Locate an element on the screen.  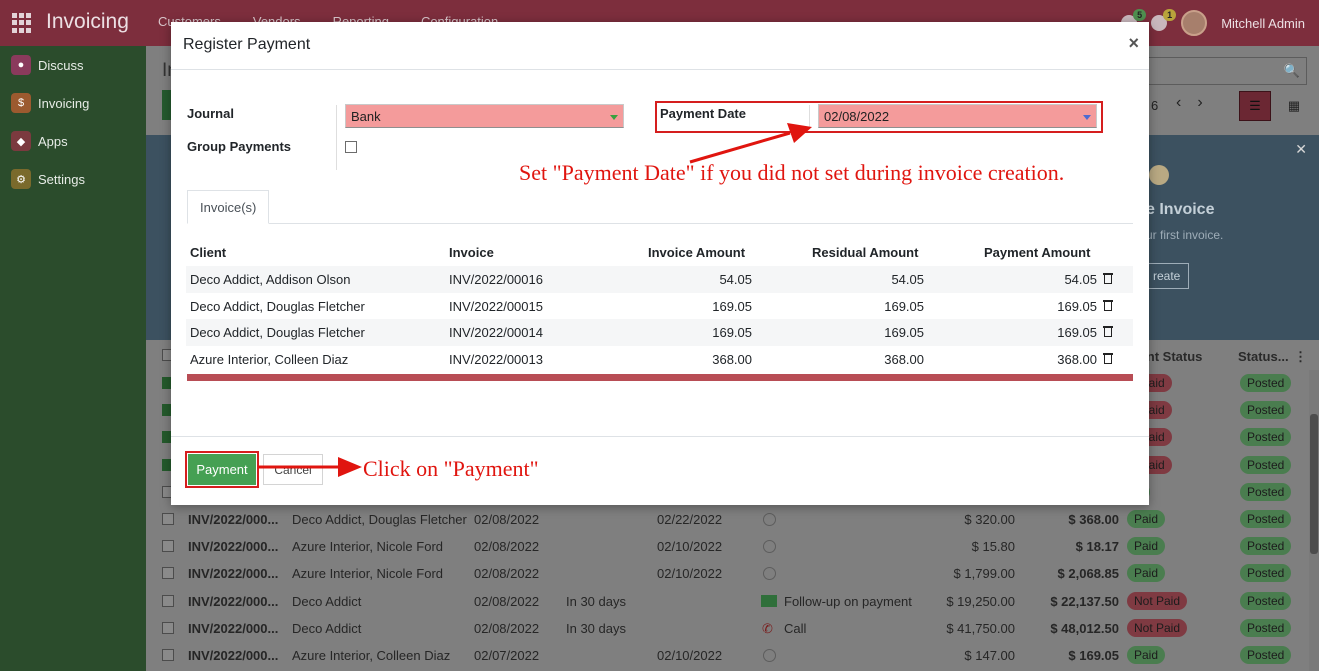
total-amount: $ 48,012.50 is located at coordinates (1084, 628).